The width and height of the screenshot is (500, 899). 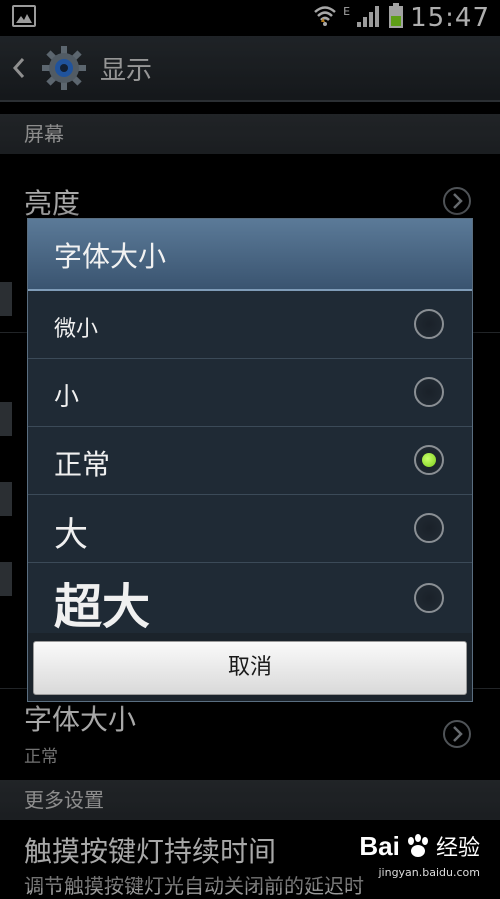 I want to click on baidu-watermark: Bai 经验 jingyan.baidu.com, so click(x=419, y=854).